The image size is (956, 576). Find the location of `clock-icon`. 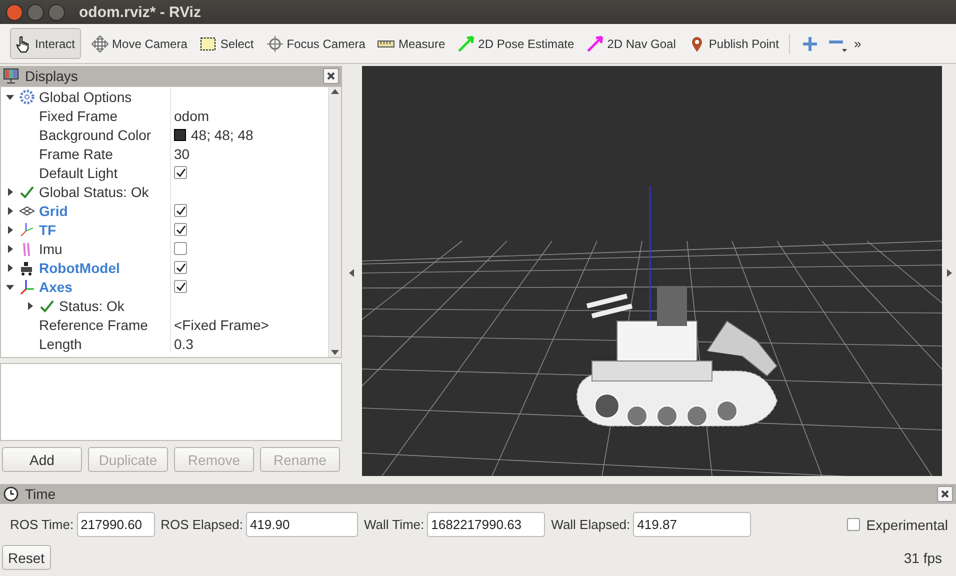

clock-icon is located at coordinates (11, 494).